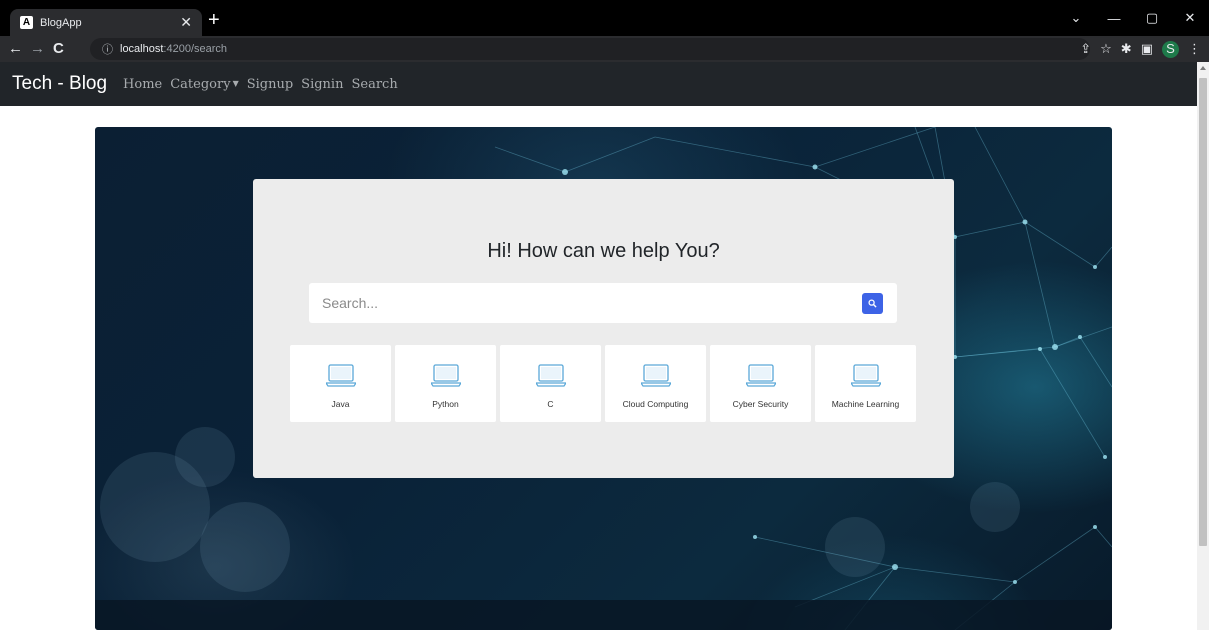  What do you see at coordinates (1126, 49) in the screenshot?
I see `extensions-puzzle-icon: ✱` at bounding box center [1126, 49].